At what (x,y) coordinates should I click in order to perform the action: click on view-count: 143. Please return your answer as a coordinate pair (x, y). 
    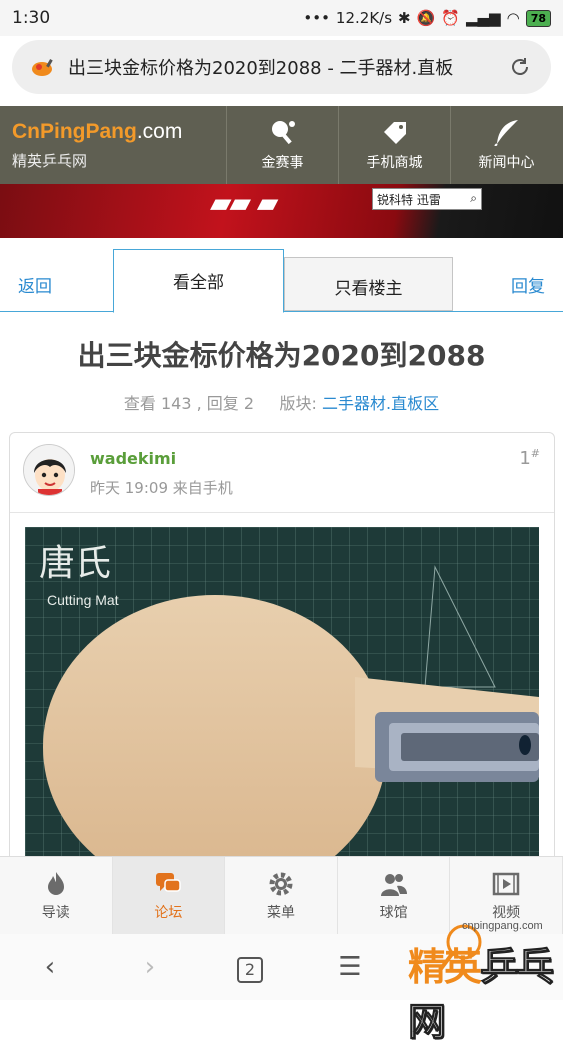
    Looking at the image, I should click on (176, 403).